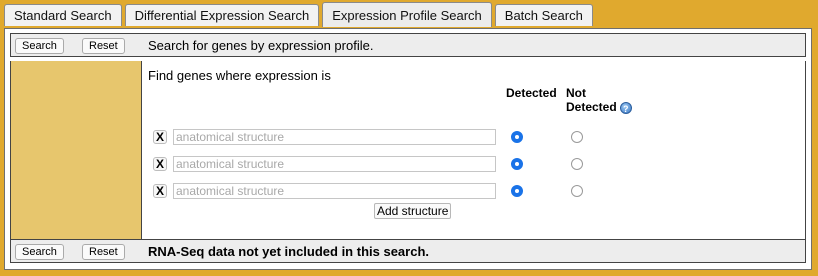  What do you see at coordinates (261, 45) in the screenshot?
I see `top-bar-message: Search for genes by expression profile.` at bounding box center [261, 45].